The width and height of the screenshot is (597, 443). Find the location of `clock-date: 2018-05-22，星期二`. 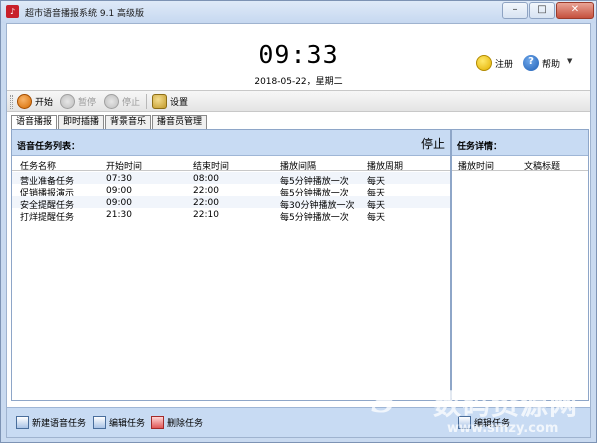

clock-date: 2018-05-22，星期二 is located at coordinates (298, 82).